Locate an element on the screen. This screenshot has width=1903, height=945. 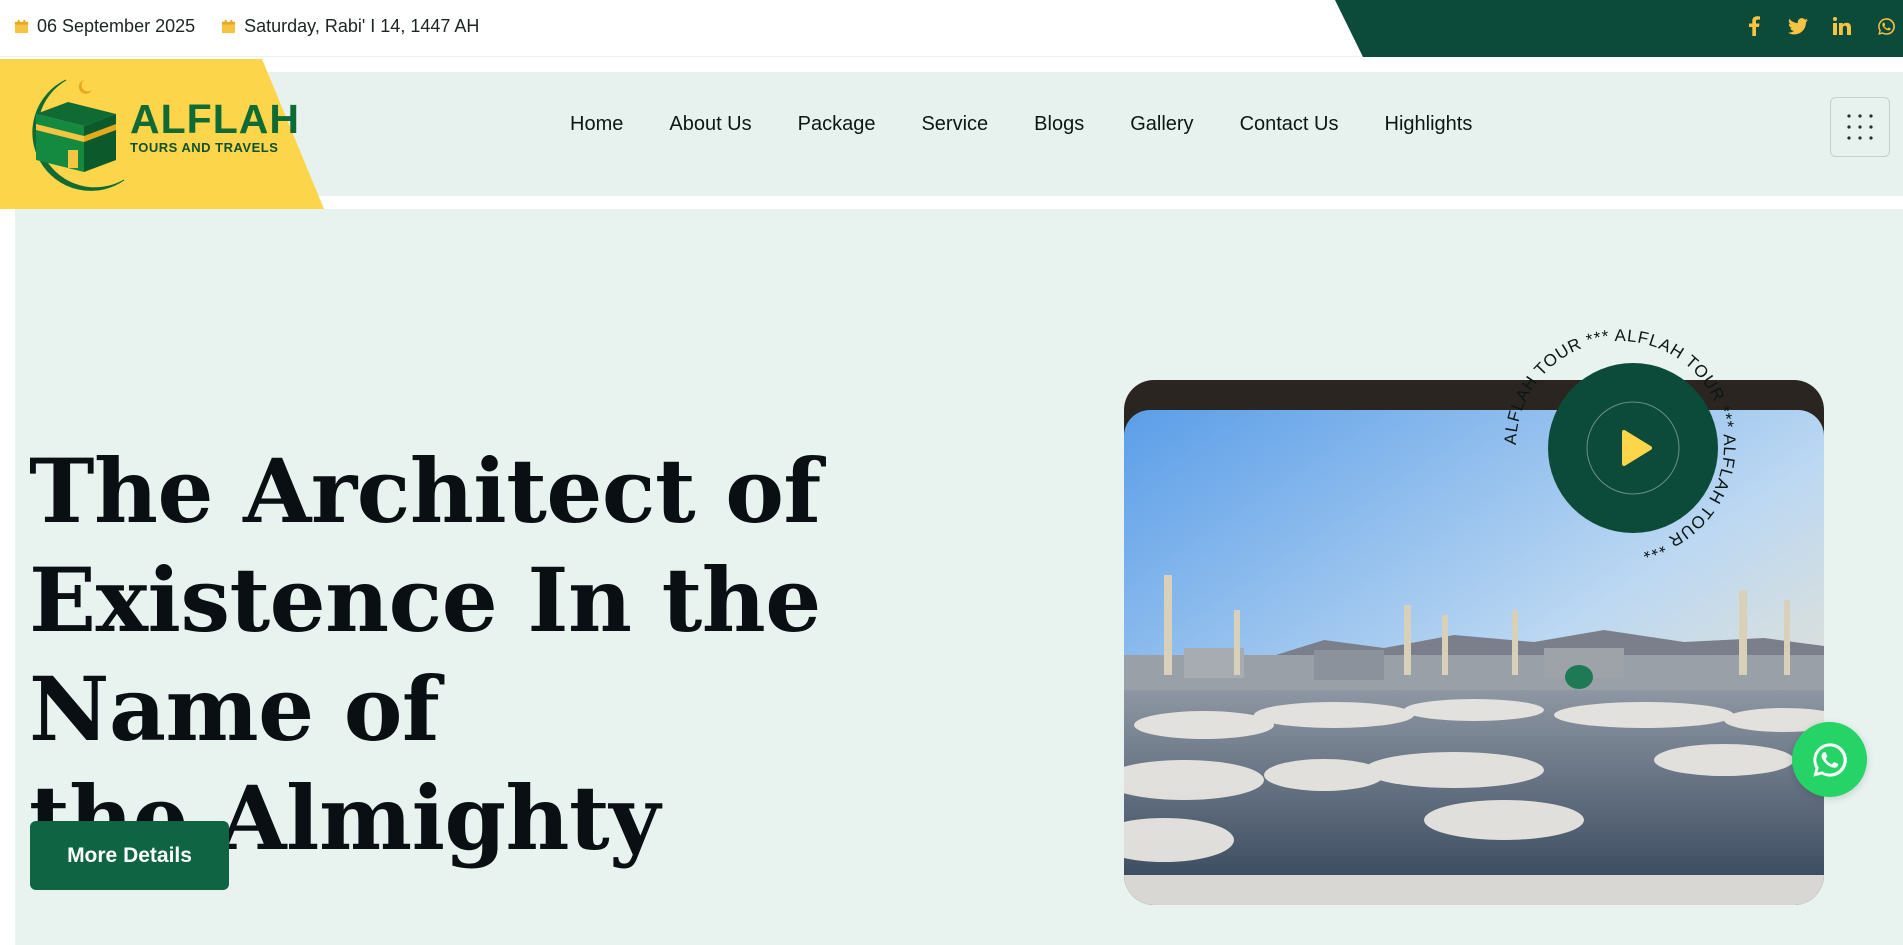
grid-menu-button is located at coordinates (1860, 127).